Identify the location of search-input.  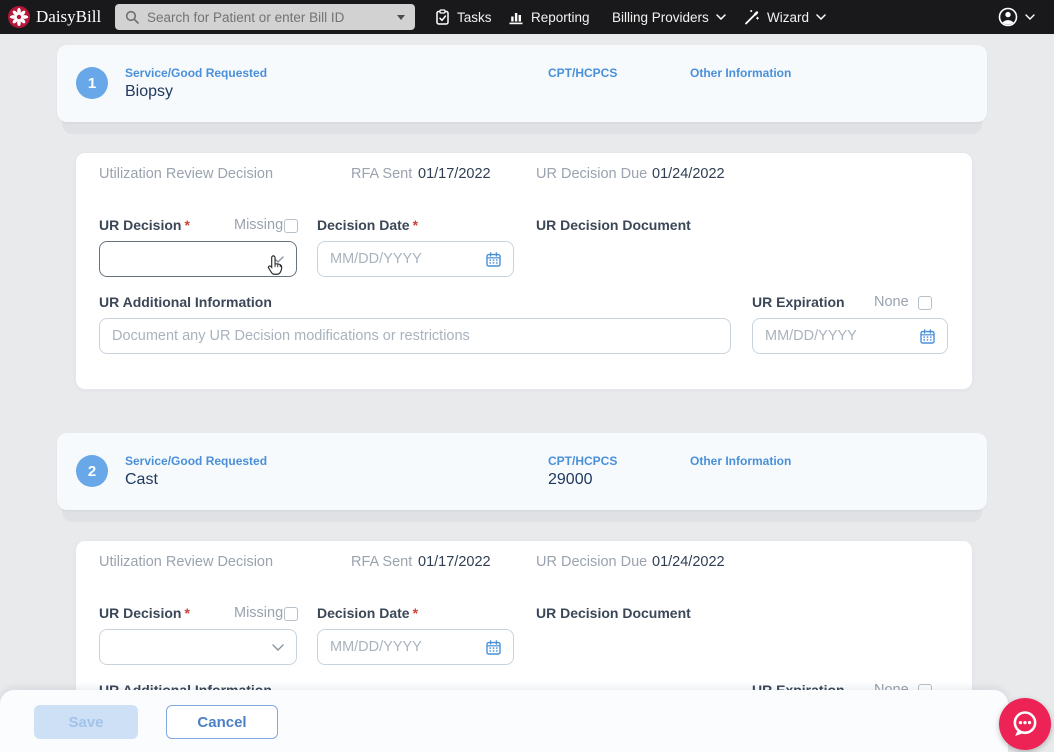
(268, 17).